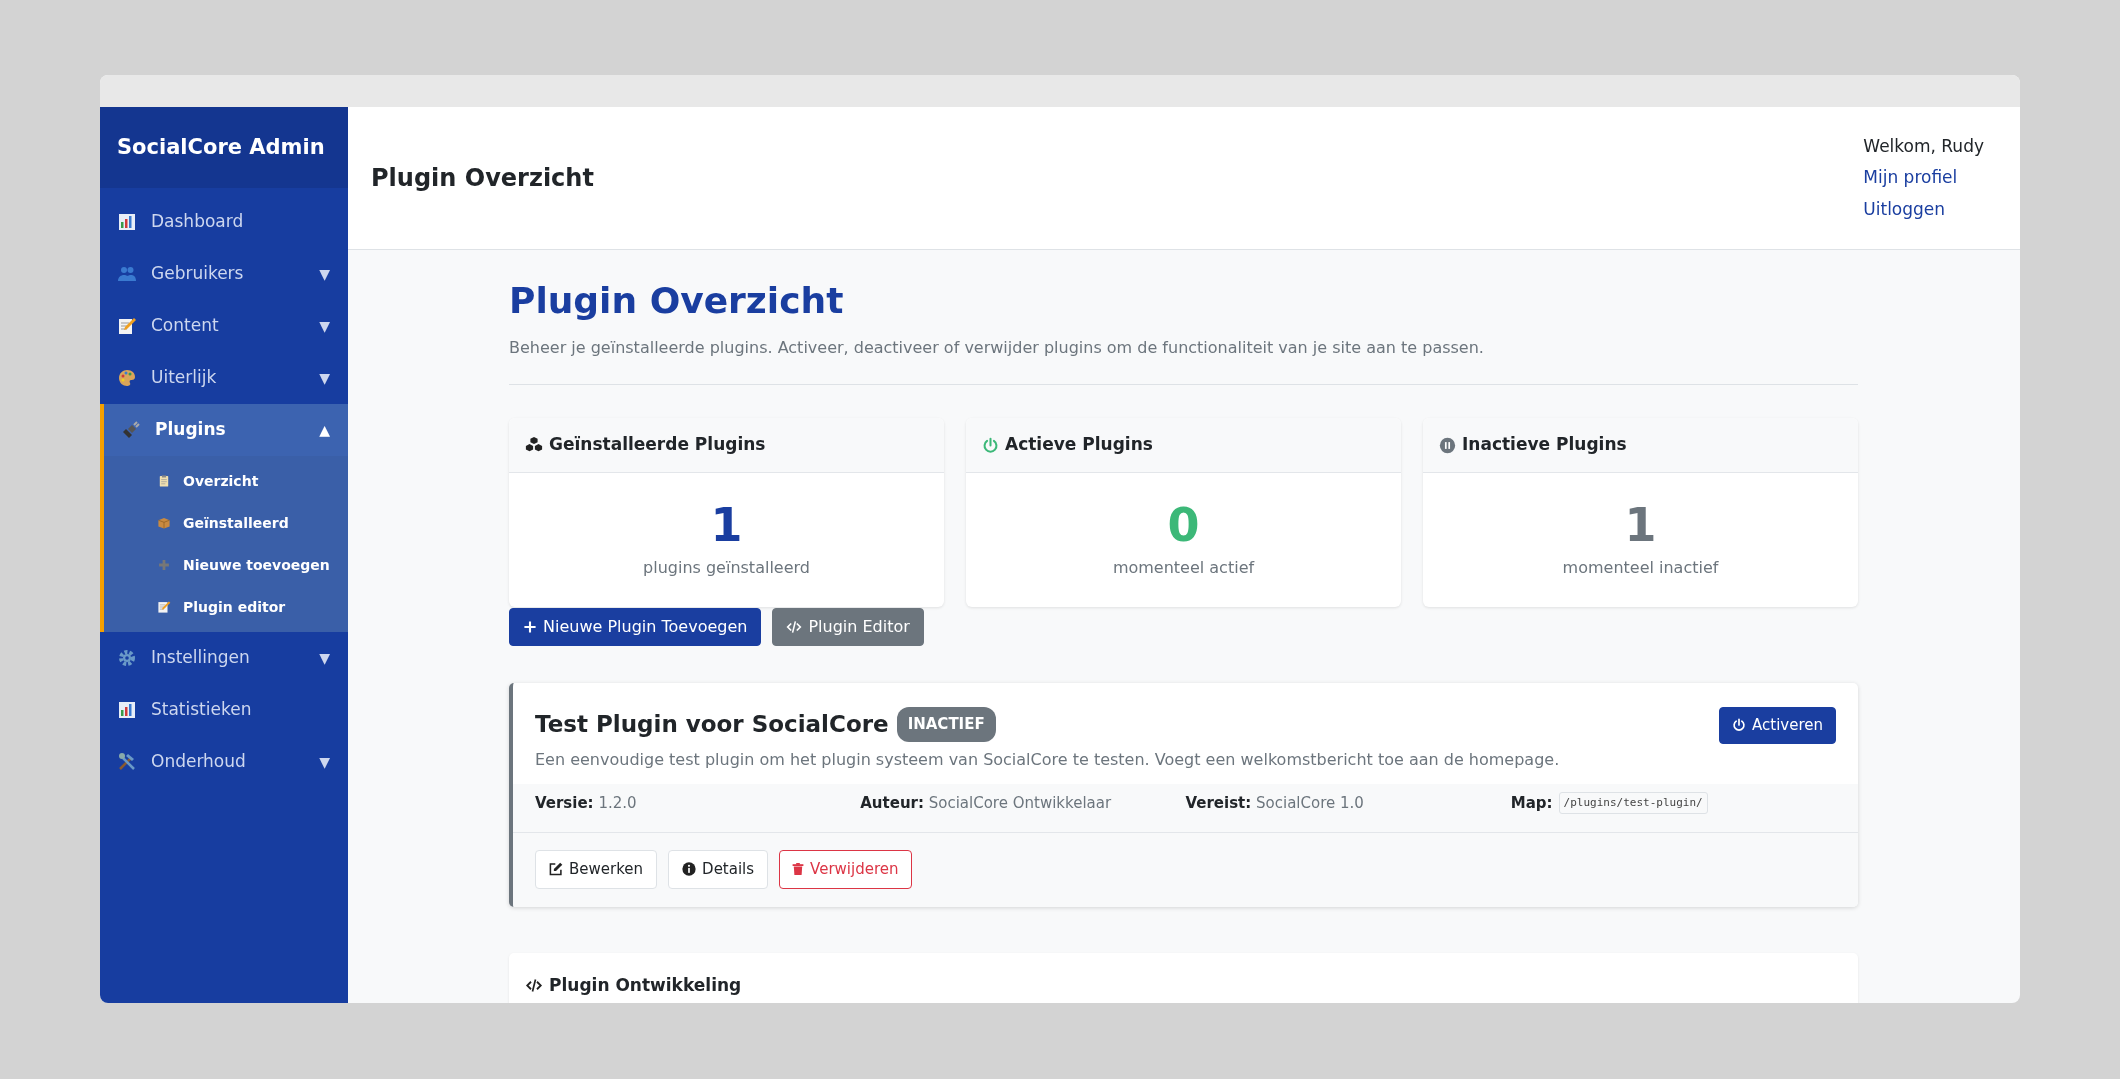 Image resolution: width=2120 pixels, height=1079 pixels. What do you see at coordinates (1544, 445) in the screenshot?
I see `card-title: Inactieve Plugins` at bounding box center [1544, 445].